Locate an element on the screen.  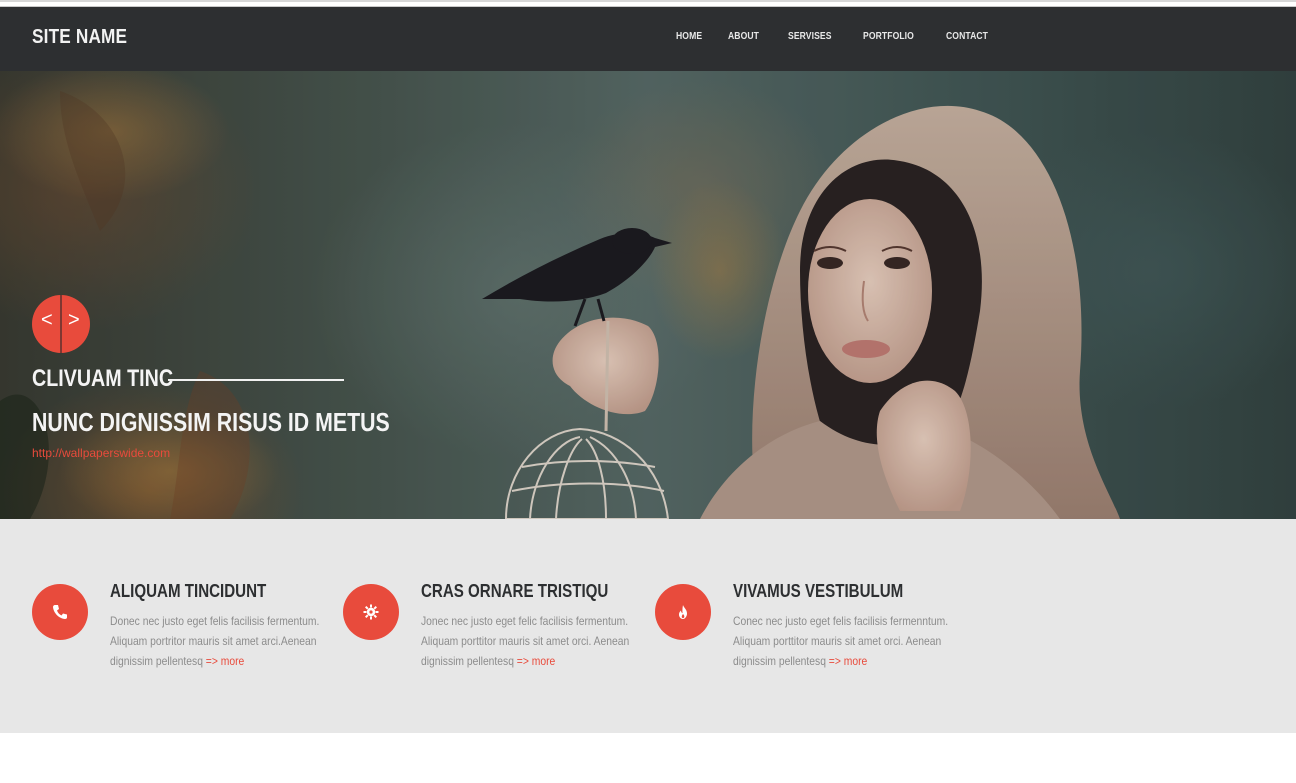
feature-title: ALIQUAM TINCIDUNT is located at coordinates (188, 591).